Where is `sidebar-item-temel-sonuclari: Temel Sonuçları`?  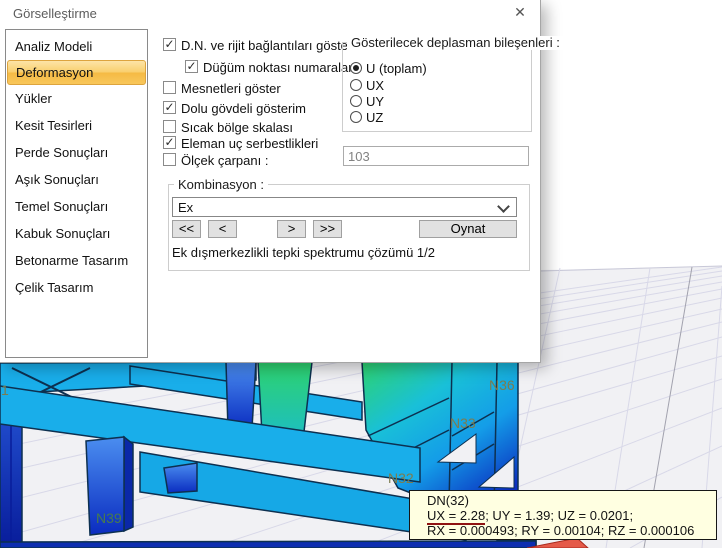 sidebar-item-temel-sonuclari: Temel Sonuçları is located at coordinates (76, 206).